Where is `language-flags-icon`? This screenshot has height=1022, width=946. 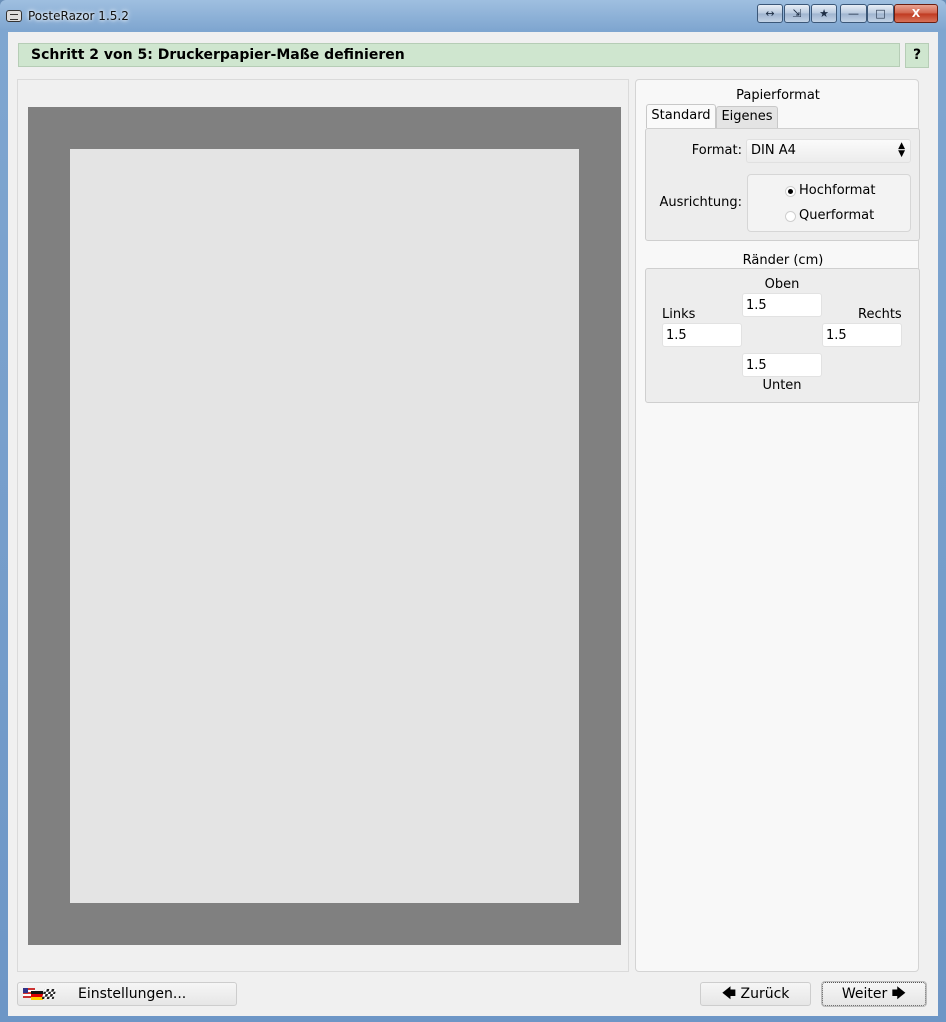 language-flags-icon is located at coordinates (40, 994).